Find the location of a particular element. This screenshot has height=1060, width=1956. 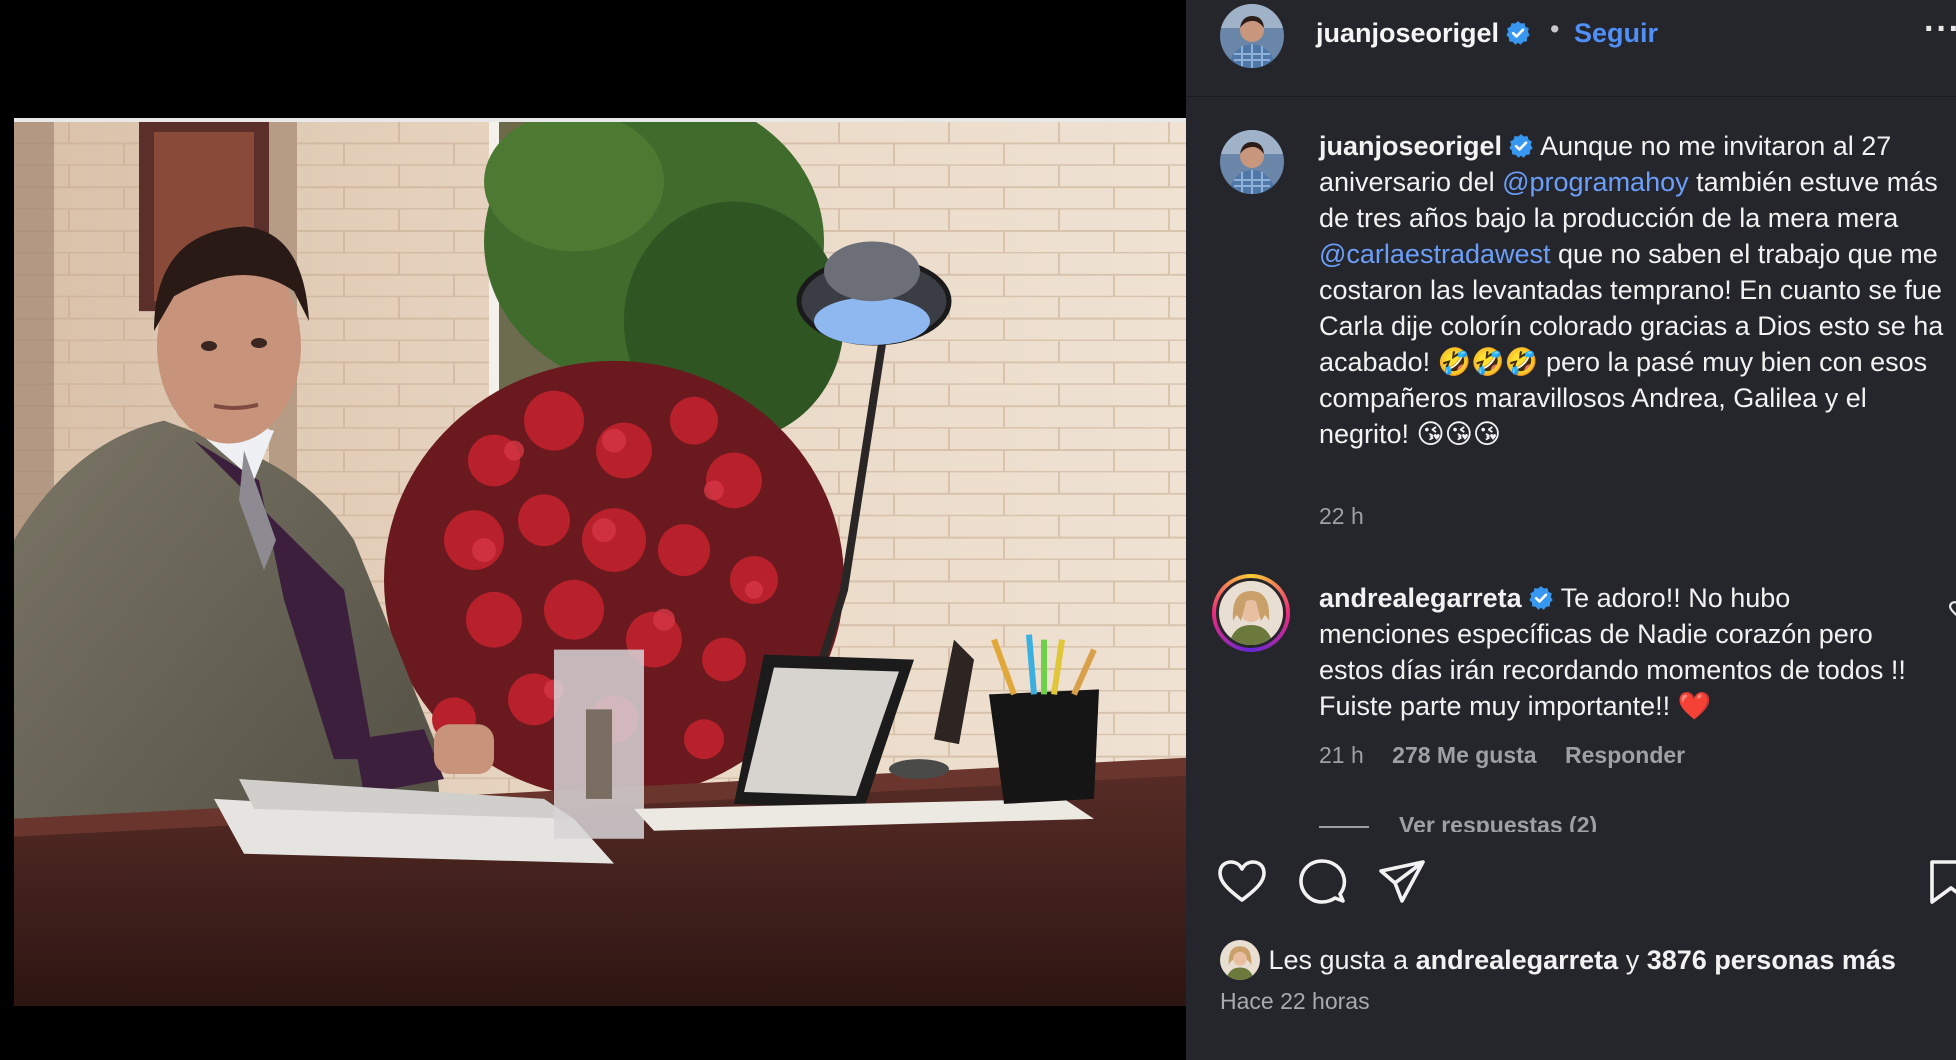

comment-username: andrealegarreta is located at coordinates (1420, 598).